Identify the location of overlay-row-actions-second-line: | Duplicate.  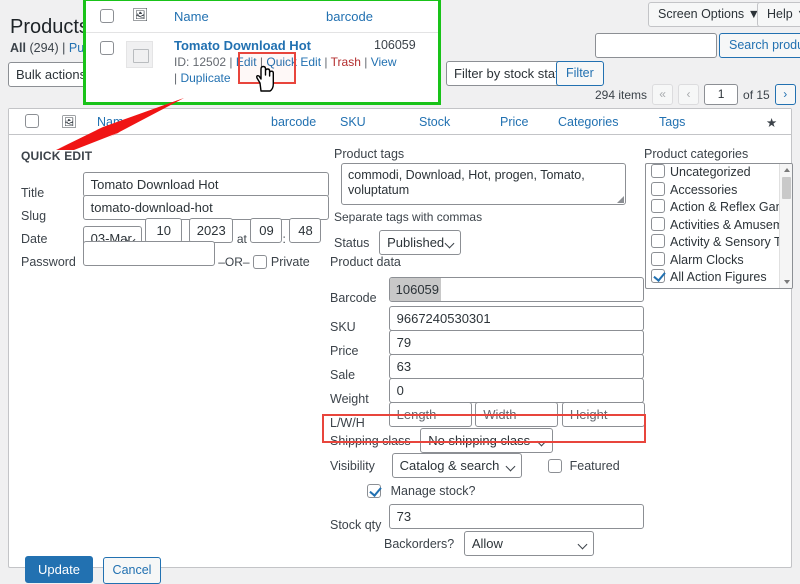
(202, 78).